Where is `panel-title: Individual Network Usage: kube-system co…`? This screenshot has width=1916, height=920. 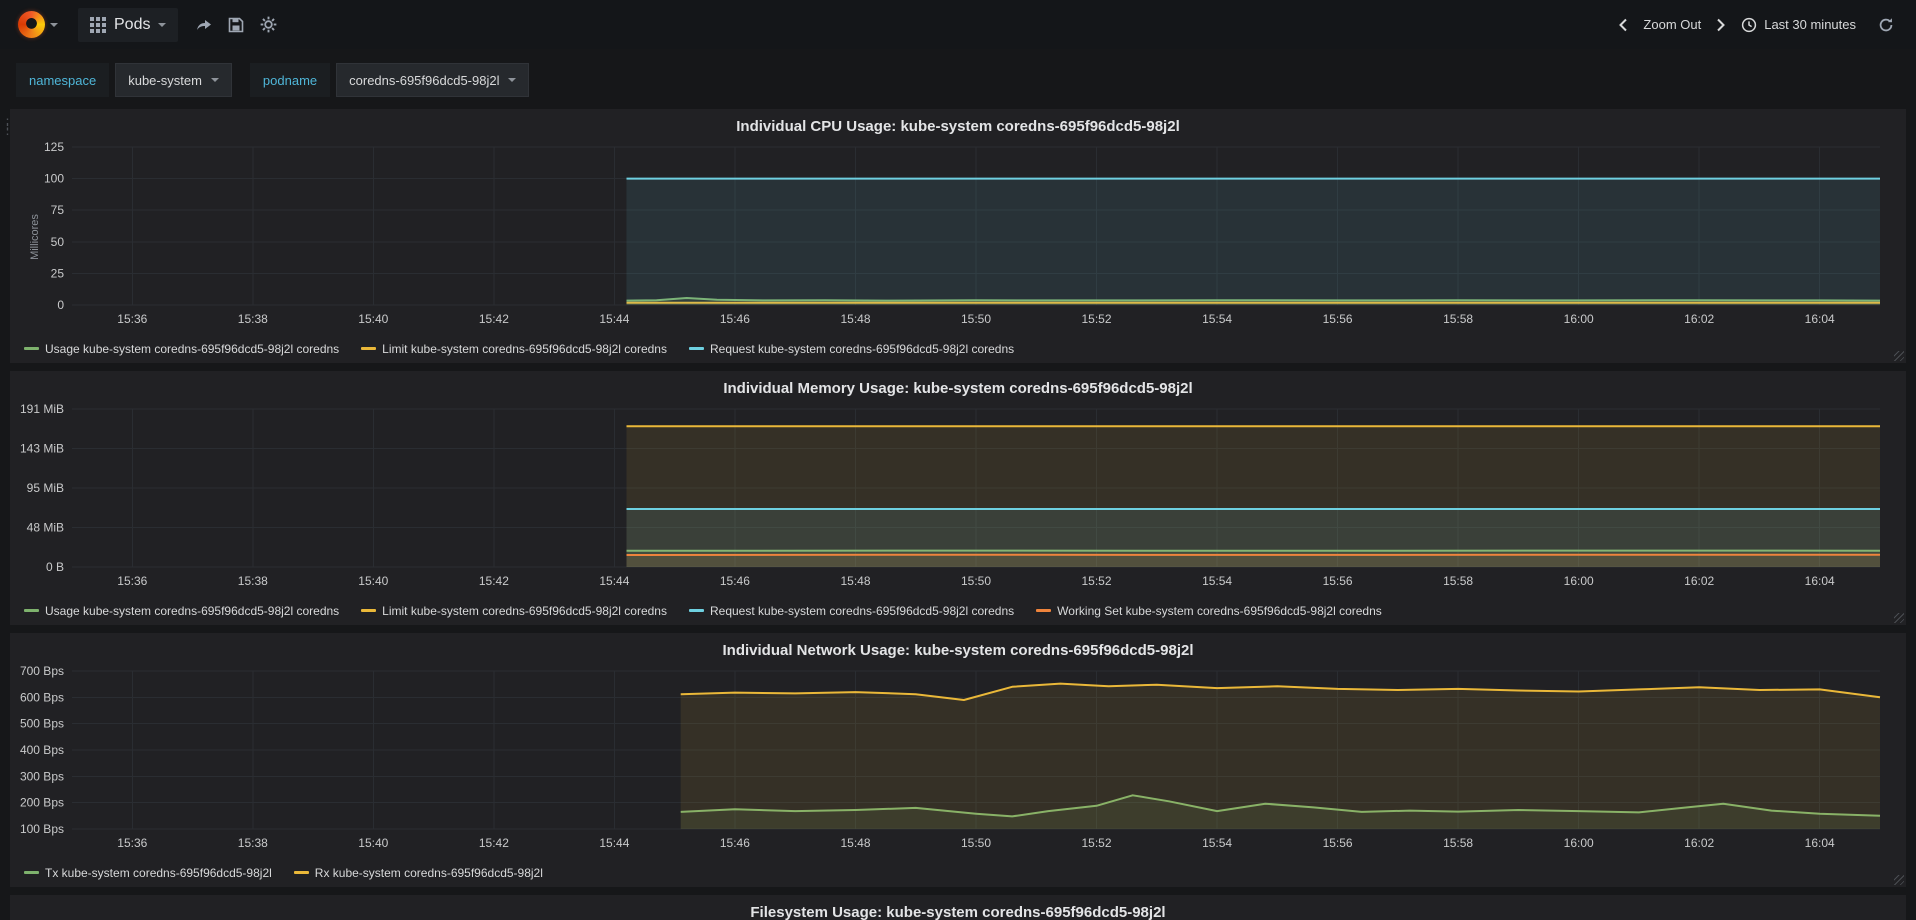
panel-title: Individual Network Usage: kube-system co… is located at coordinates (958, 650).